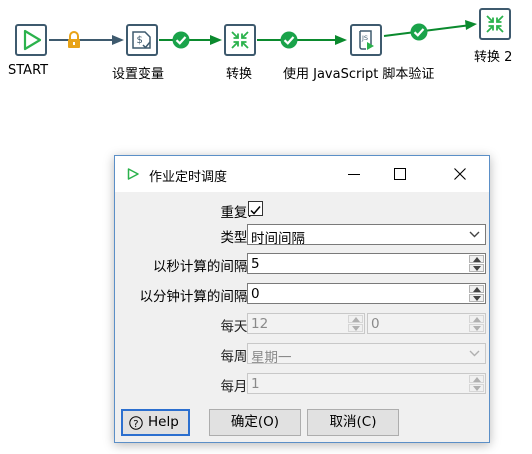 This screenshot has height=454, width=532. I want to click on set-variables-icon: $, so click(141, 40).